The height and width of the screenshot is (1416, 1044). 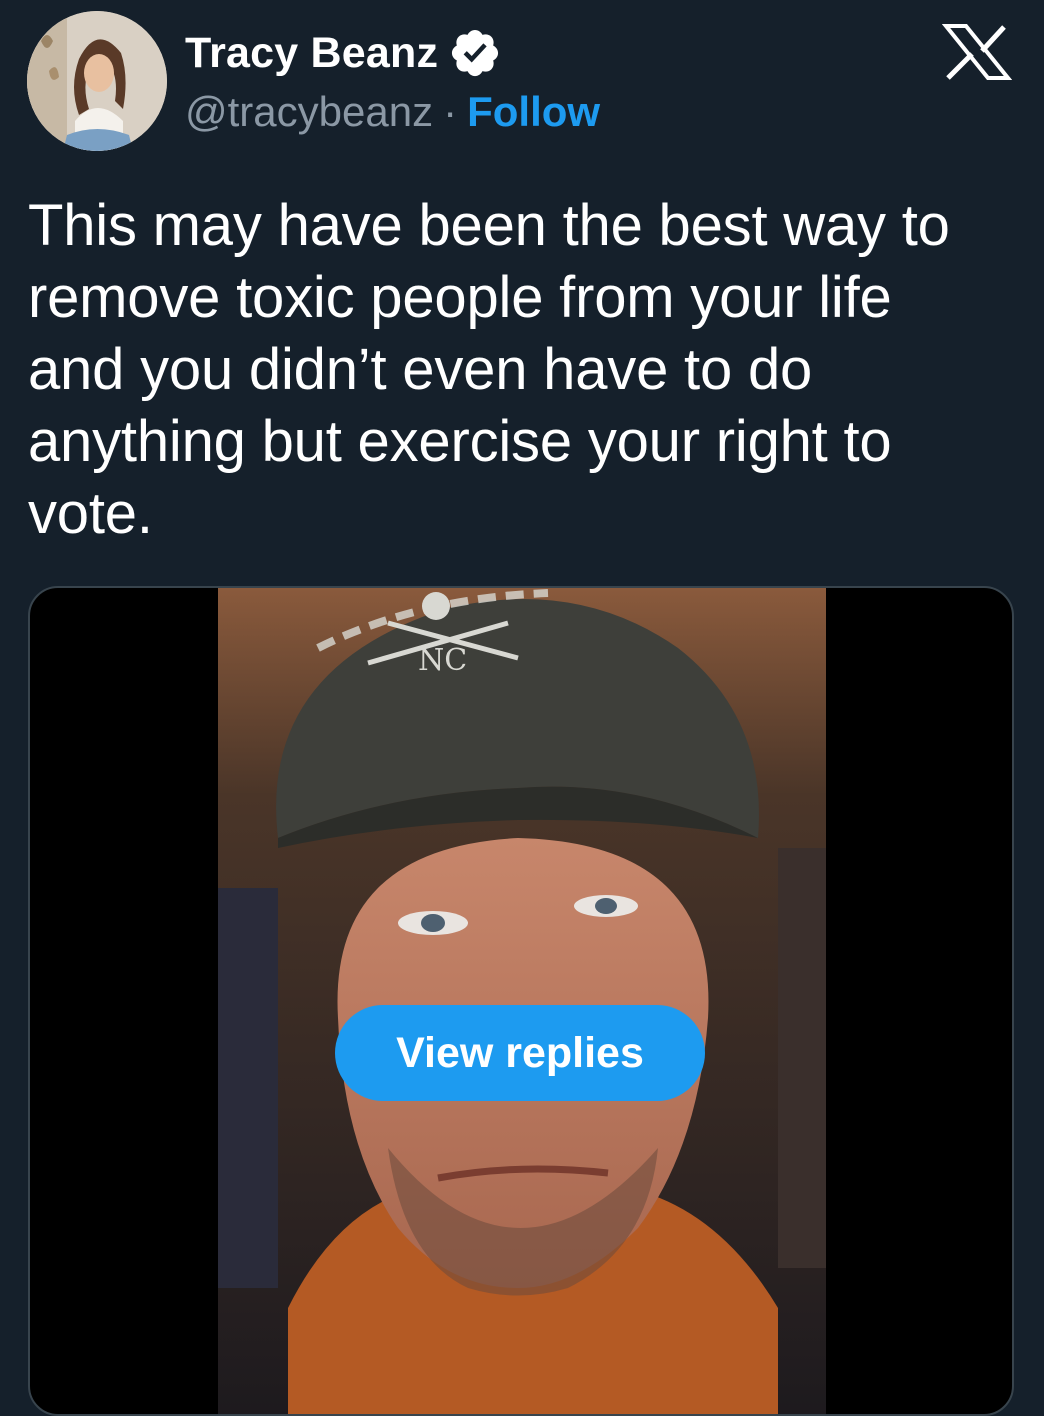 What do you see at coordinates (311, 53) in the screenshot?
I see `author-name: Tracy Beanz` at bounding box center [311, 53].